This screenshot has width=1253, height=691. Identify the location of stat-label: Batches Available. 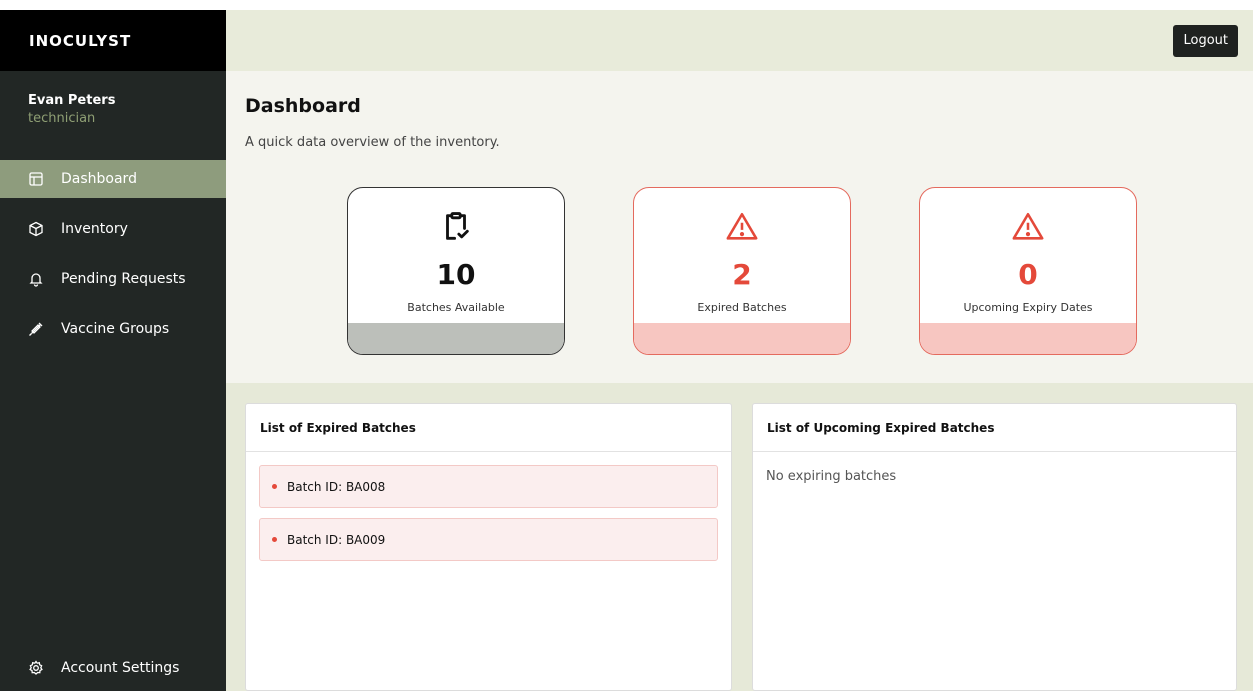
(456, 307).